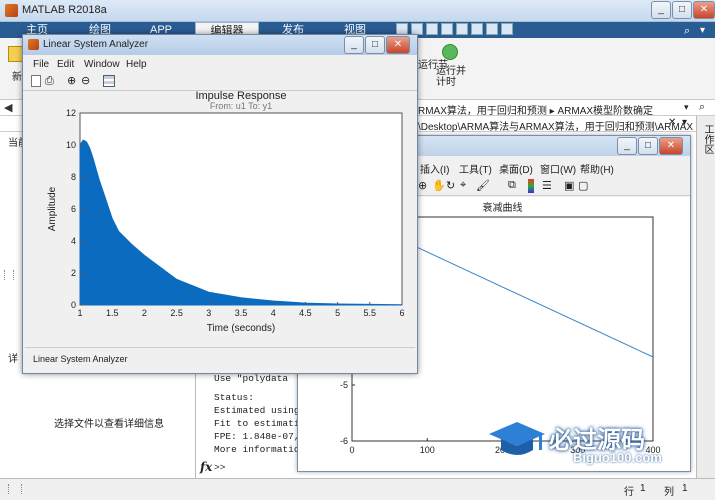 This screenshot has width=715, height=500. What do you see at coordinates (176, 313) in the screenshot?
I see `x-tick-label: 2.5` at bounding box center [176, 313].